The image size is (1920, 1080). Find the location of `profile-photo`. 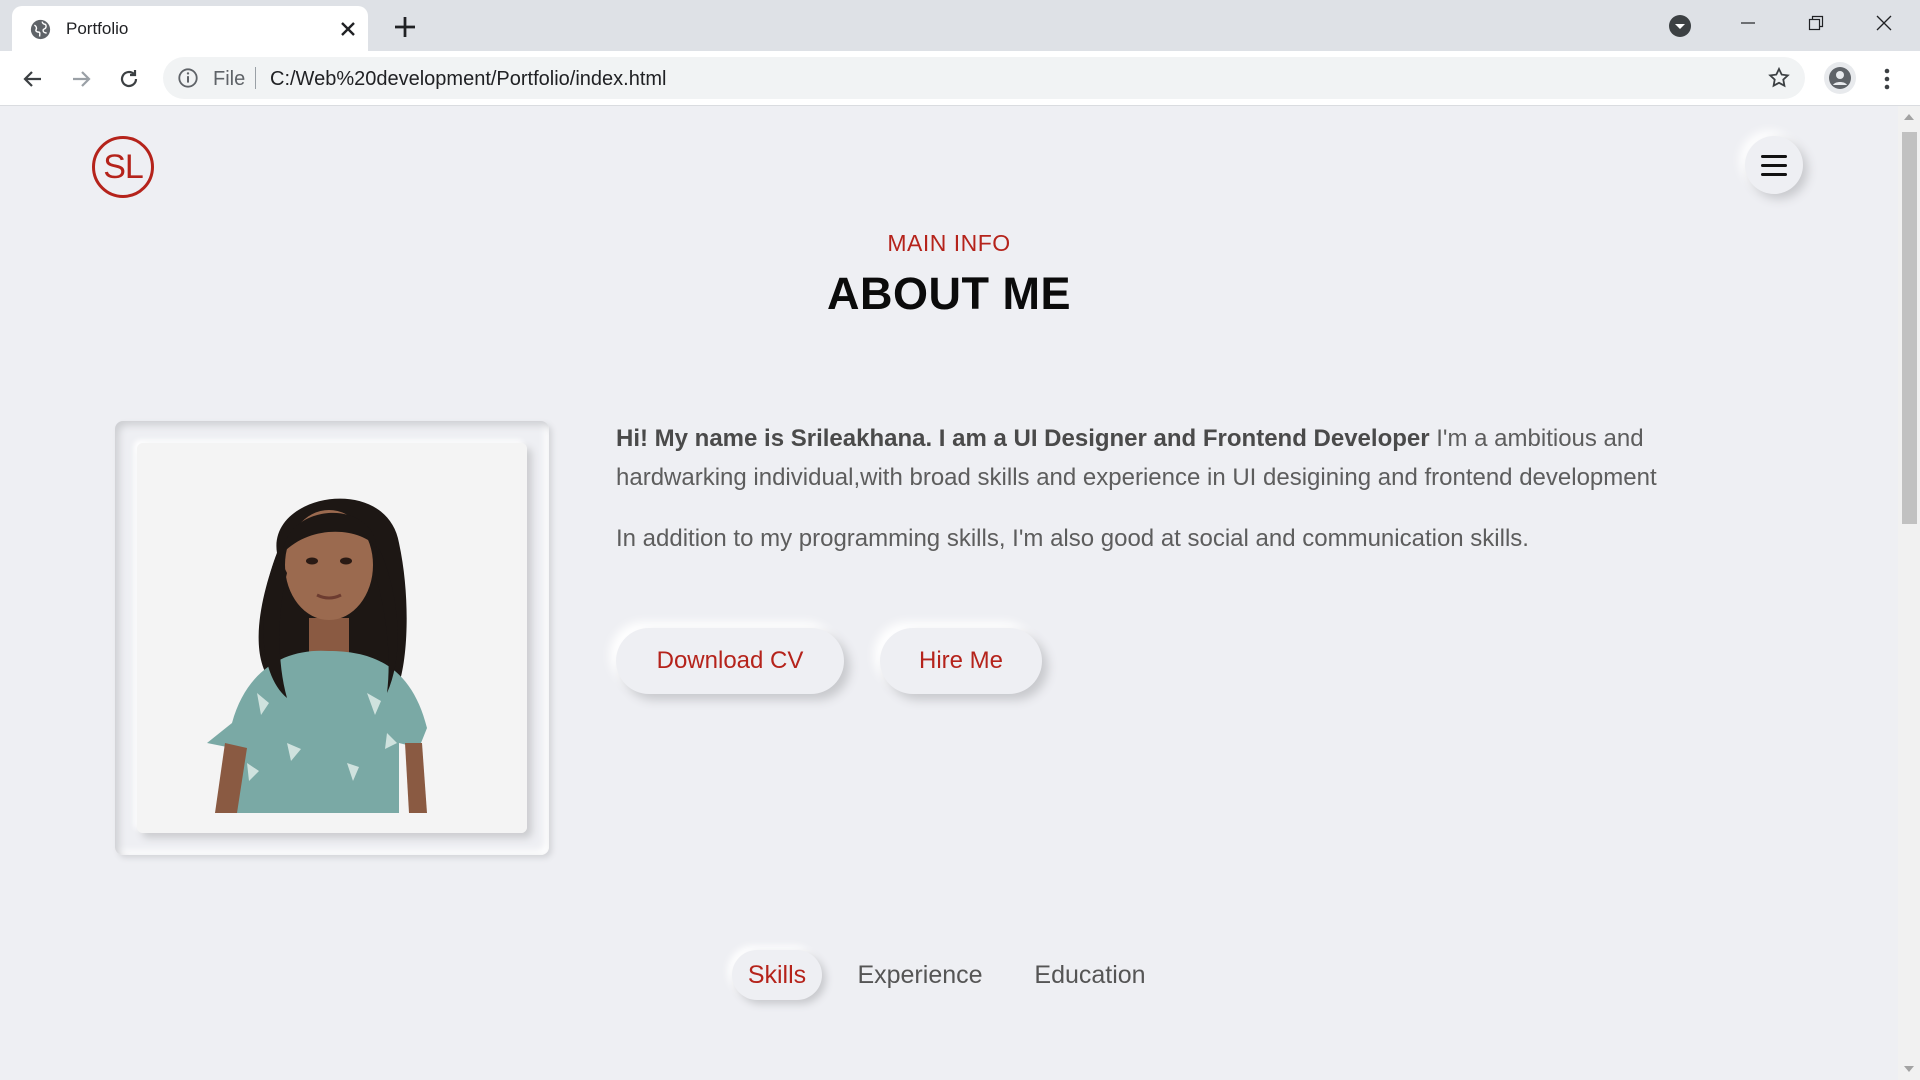

profile-photo is located at coordinates (332, 638).